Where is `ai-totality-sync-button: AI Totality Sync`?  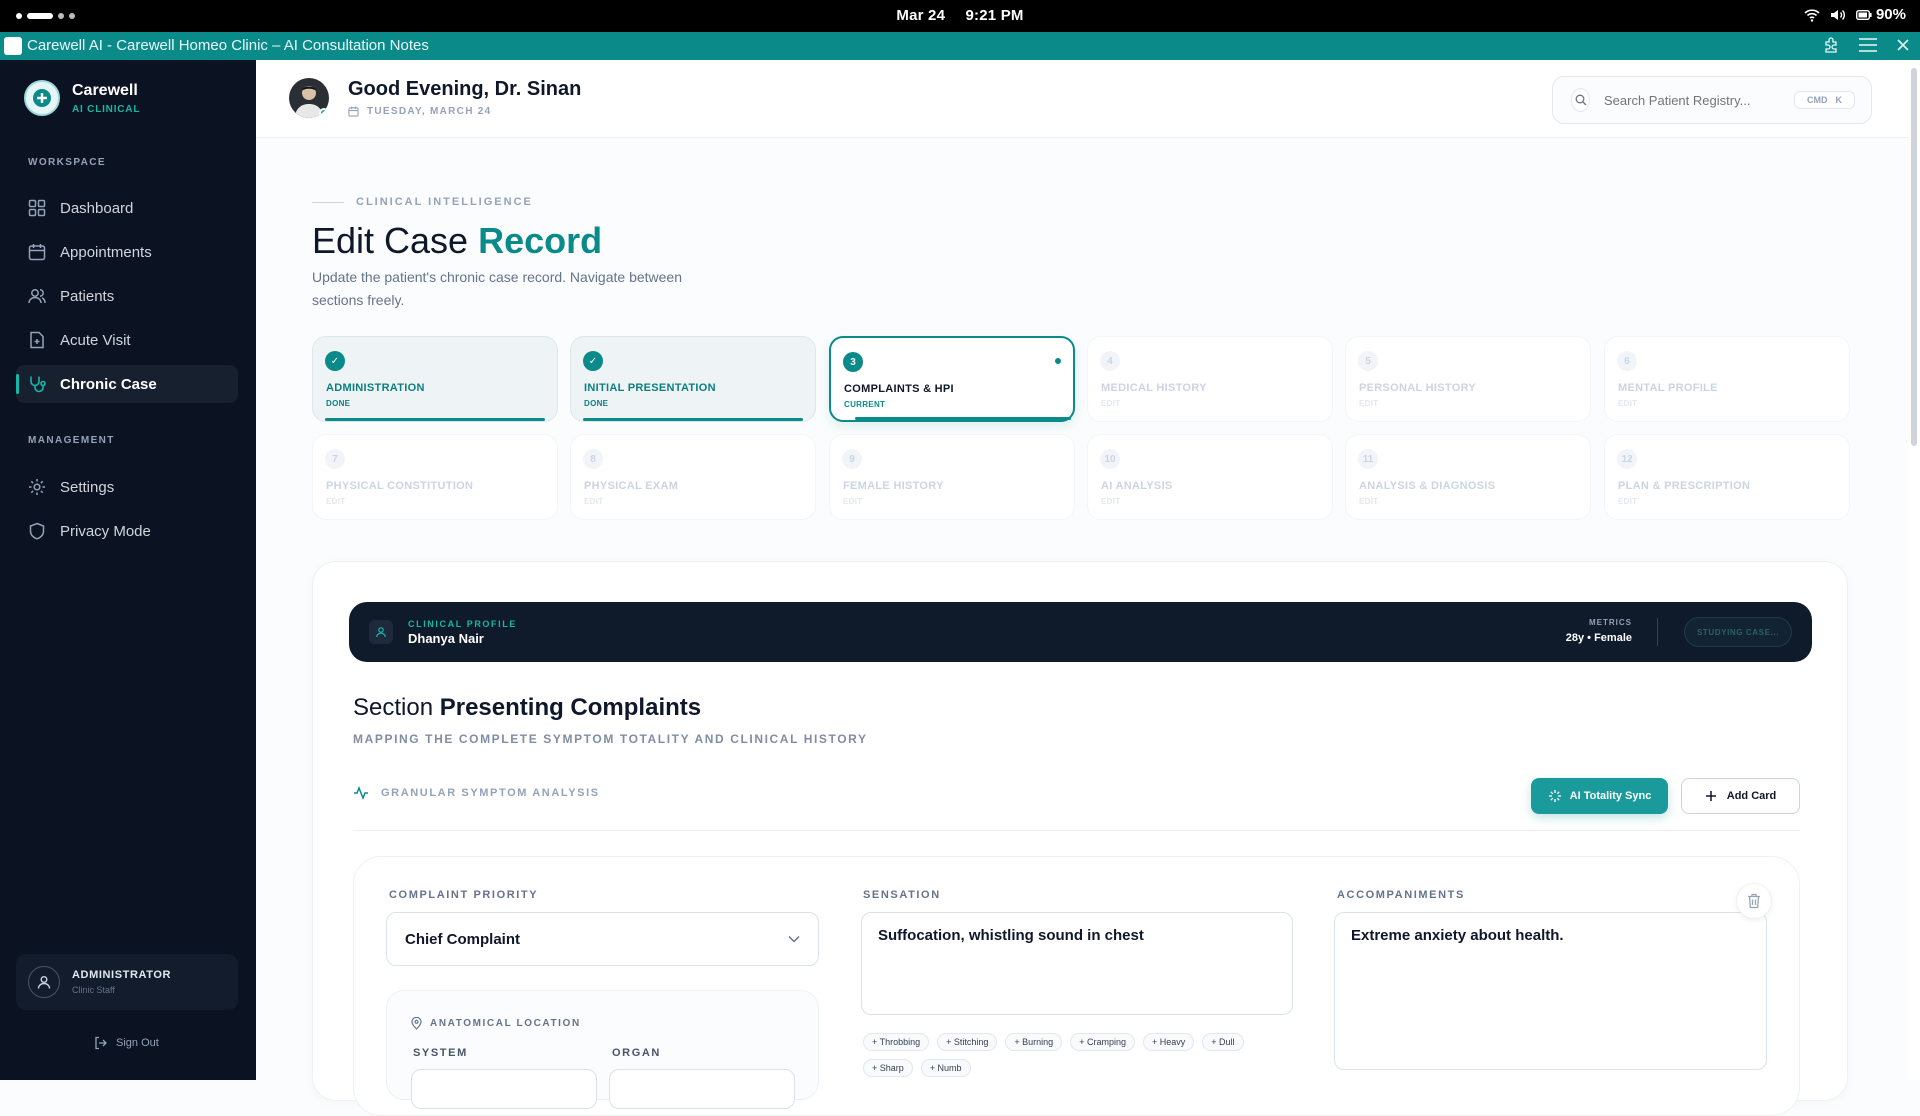
ai-totality-sync-button: AI Totality Sync is located at coordinates (1599, 796).